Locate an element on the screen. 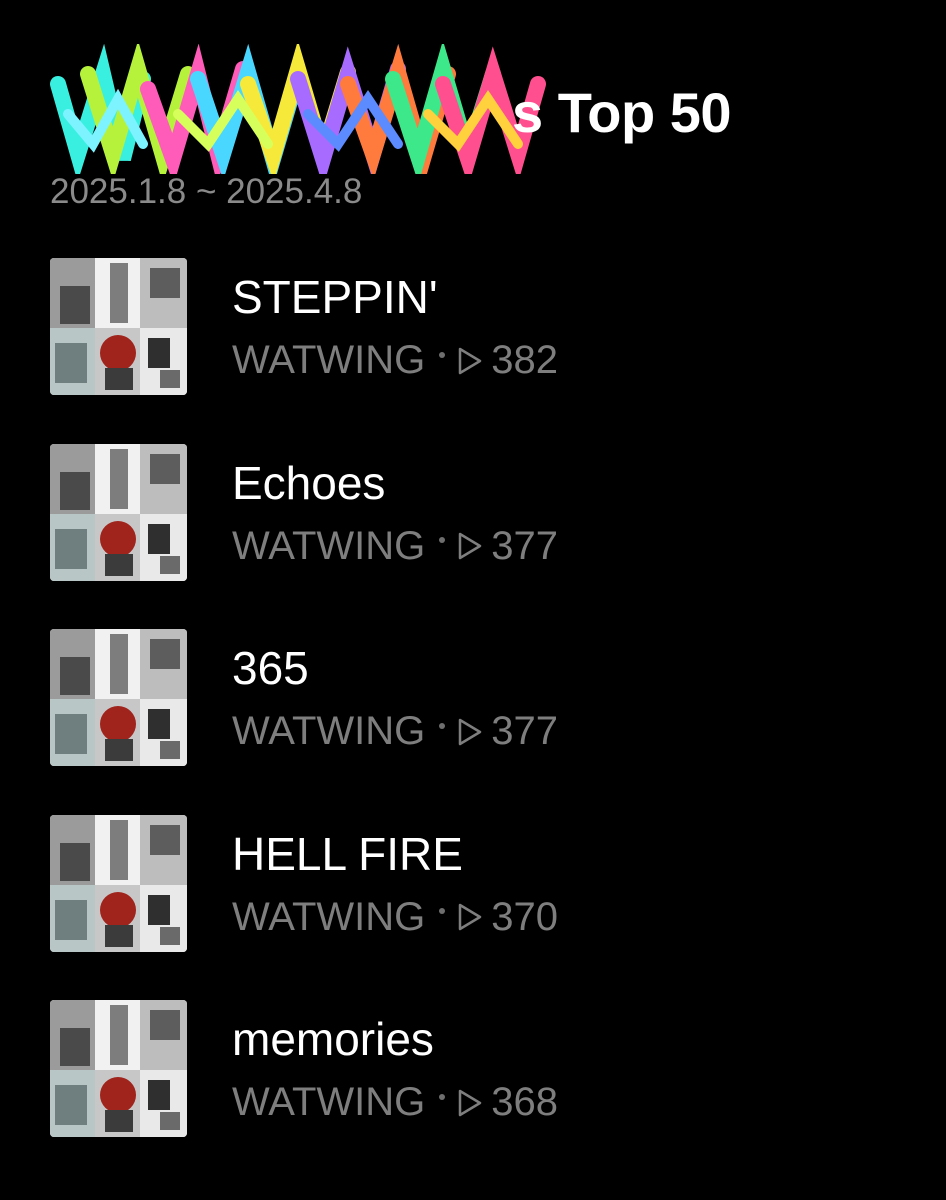 The height and width of the screenshot is (1200, 946). redaction-scribble is located at coordinates (298, 109).